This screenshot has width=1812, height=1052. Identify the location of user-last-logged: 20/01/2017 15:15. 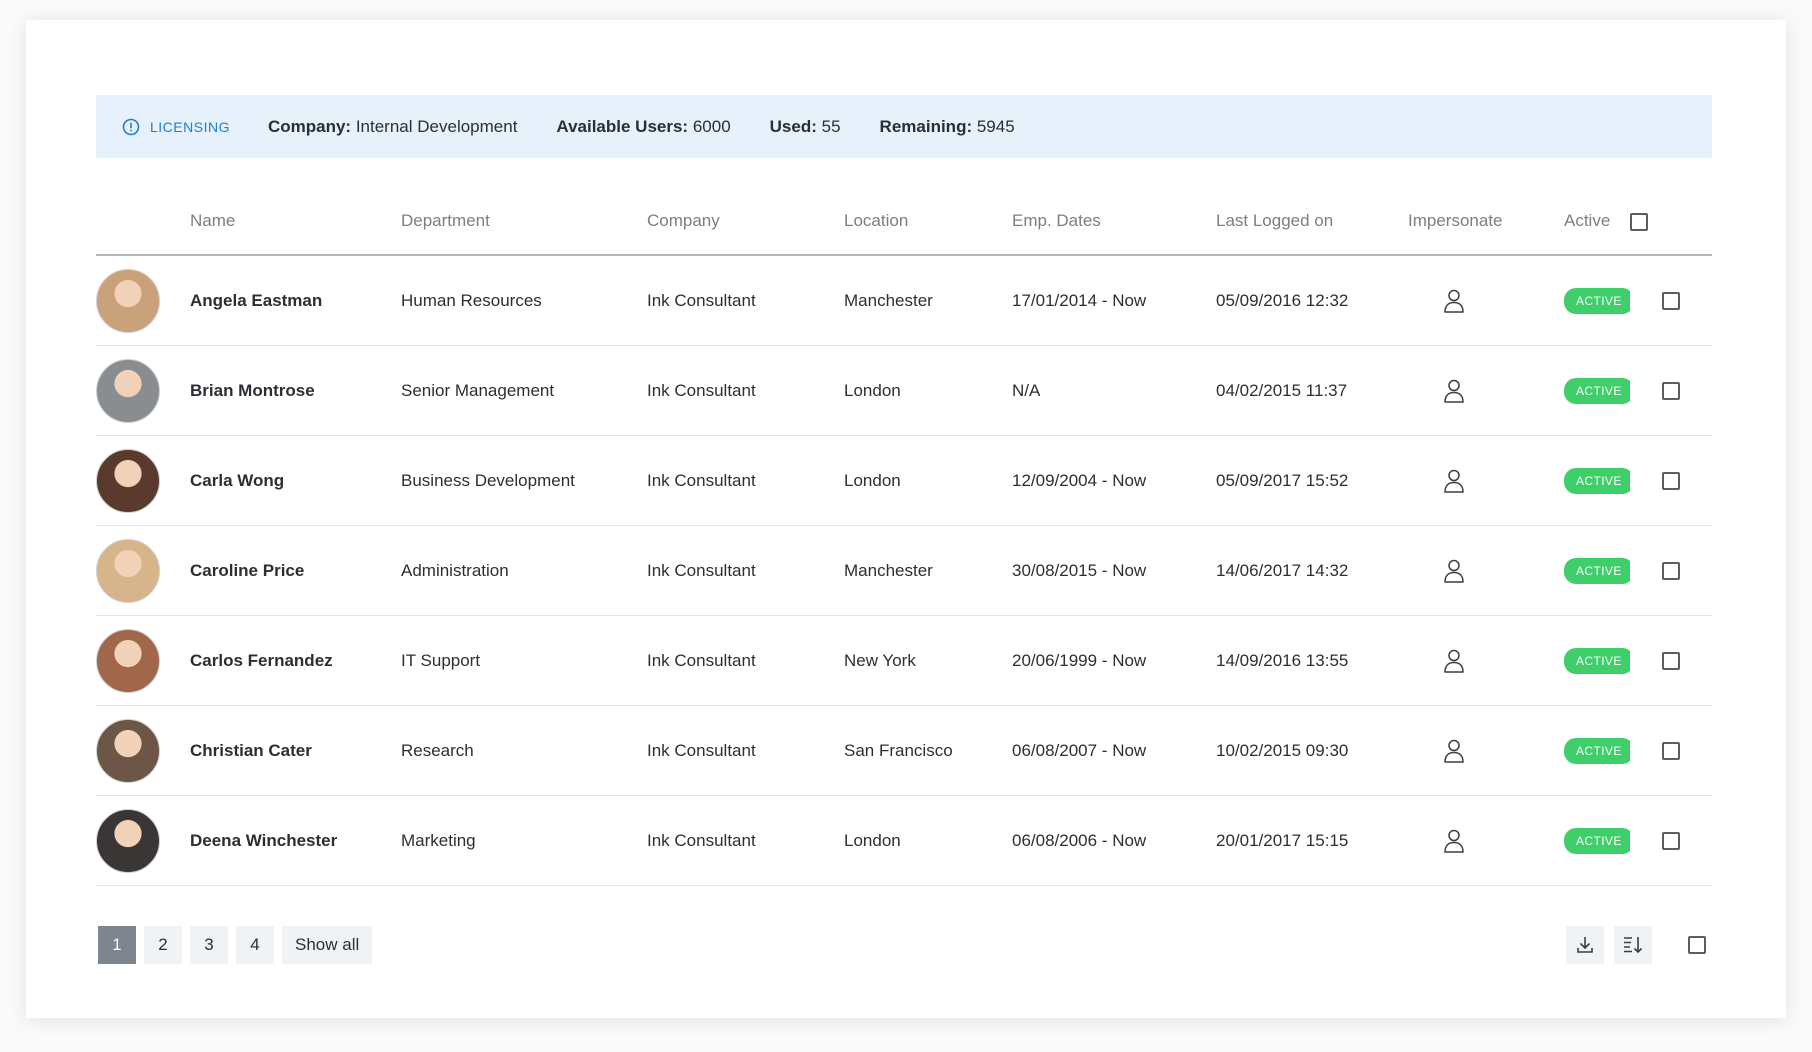
(1312, 840).